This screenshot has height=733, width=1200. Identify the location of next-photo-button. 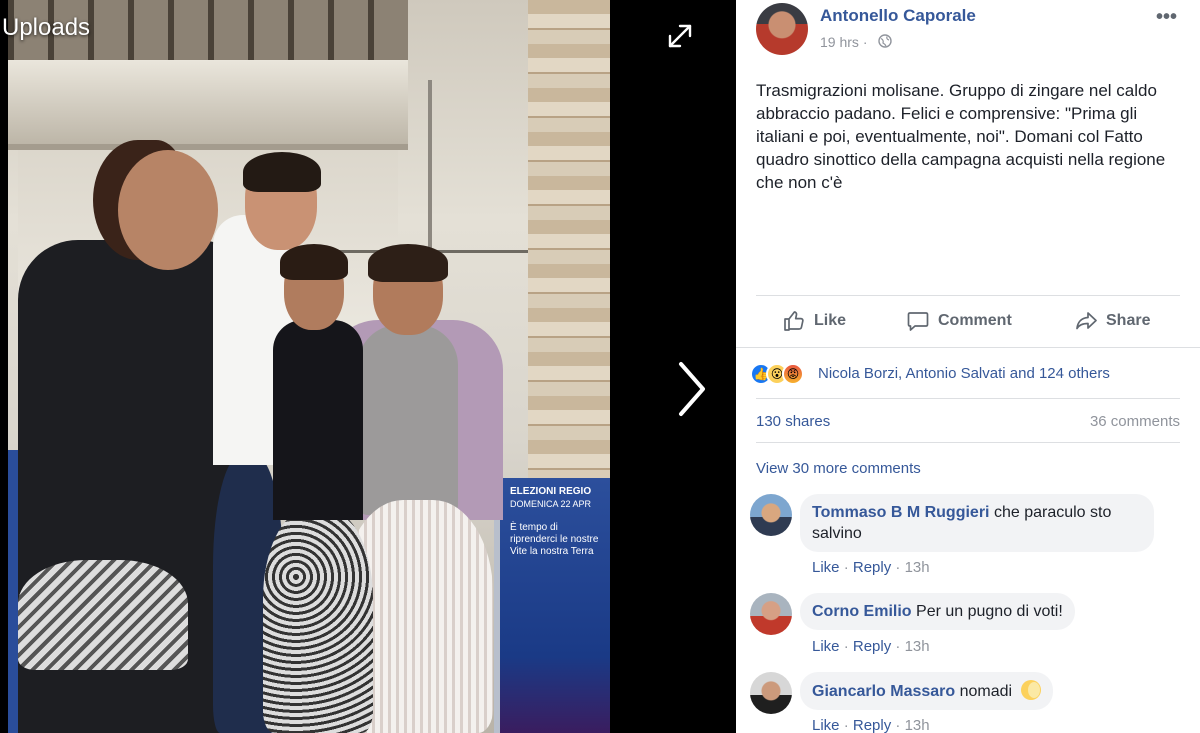
(692, 389).